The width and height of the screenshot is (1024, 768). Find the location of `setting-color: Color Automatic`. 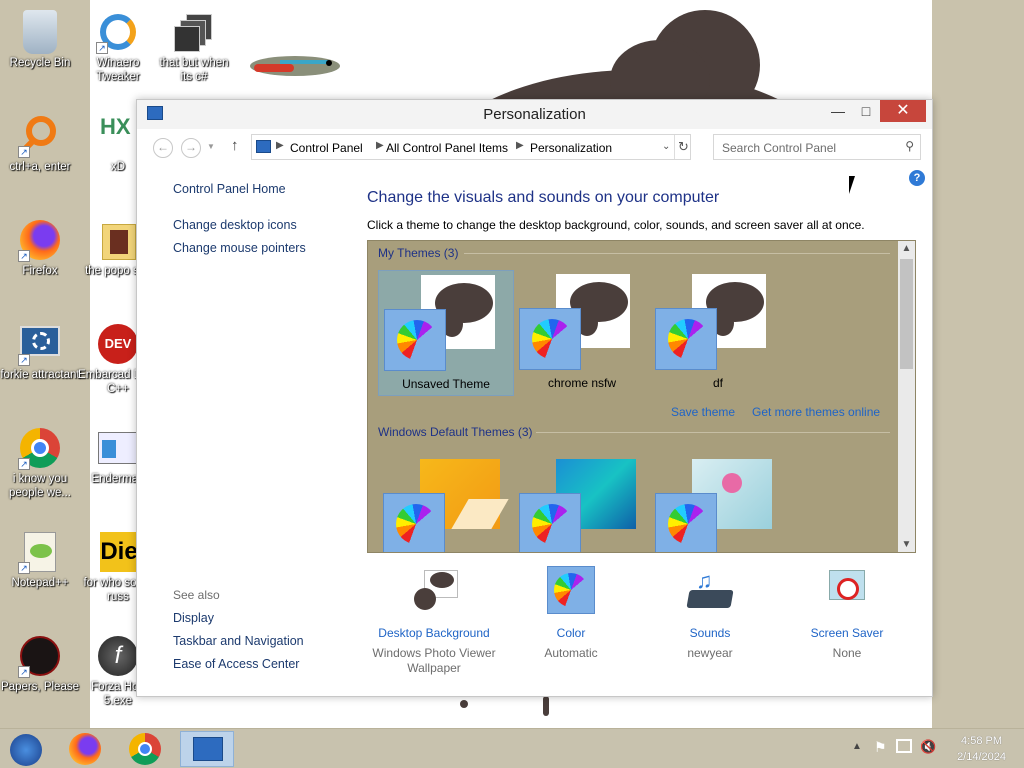

setting-color: Color Automatic is located at coordinates (571, 613).